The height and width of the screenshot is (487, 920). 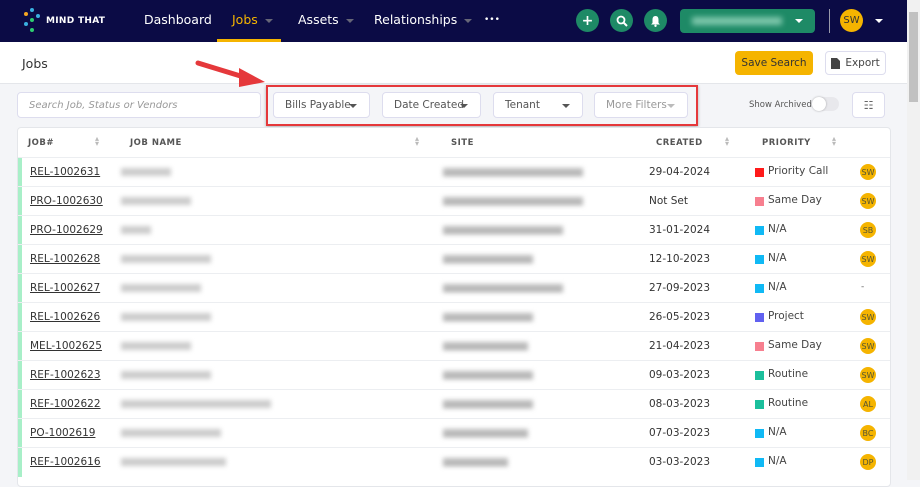 What do you see at coordinates (318, 19) in the screenshot?
I see `nav-label: Assets` at bounding box center [318, 19].